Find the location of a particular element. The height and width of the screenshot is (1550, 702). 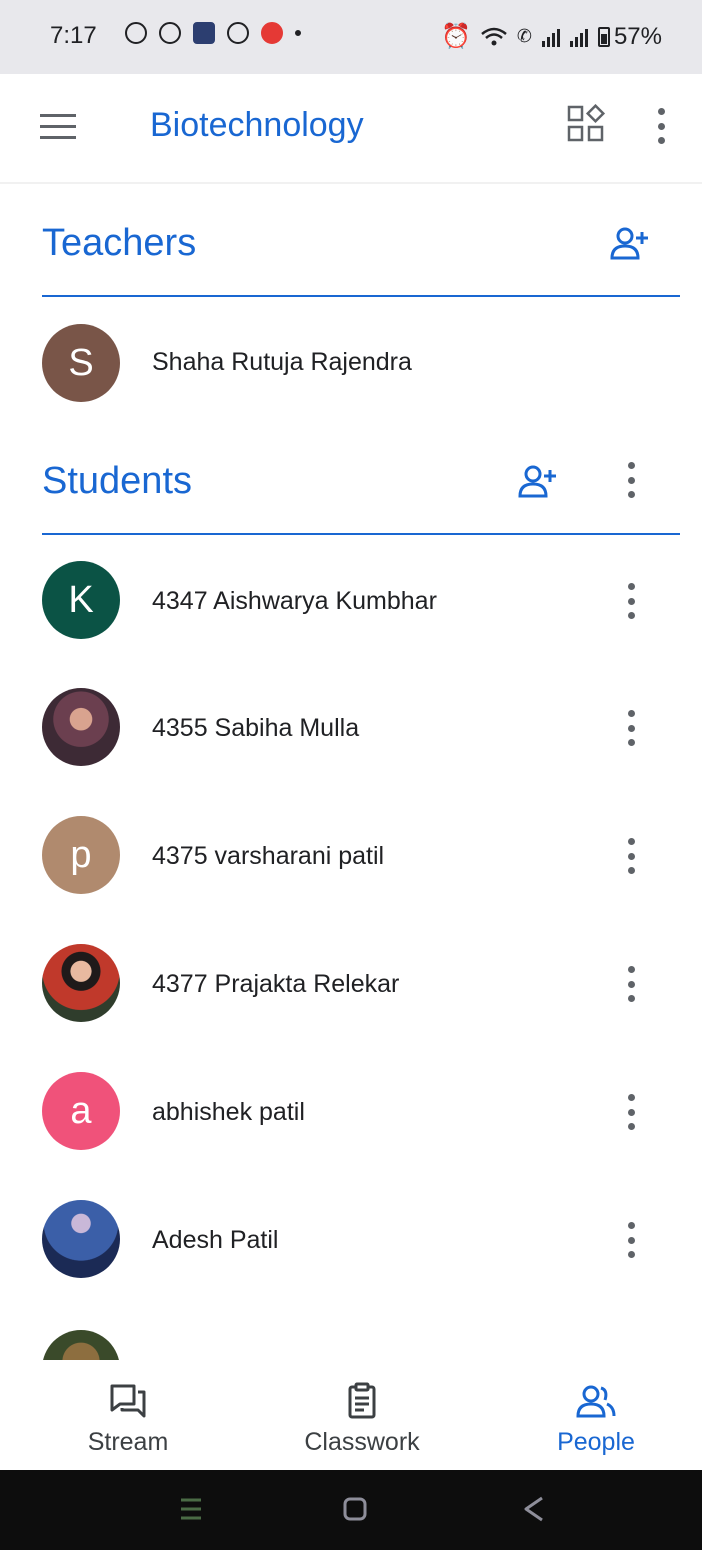

stream-icon is located at coordinates (128, 1401).